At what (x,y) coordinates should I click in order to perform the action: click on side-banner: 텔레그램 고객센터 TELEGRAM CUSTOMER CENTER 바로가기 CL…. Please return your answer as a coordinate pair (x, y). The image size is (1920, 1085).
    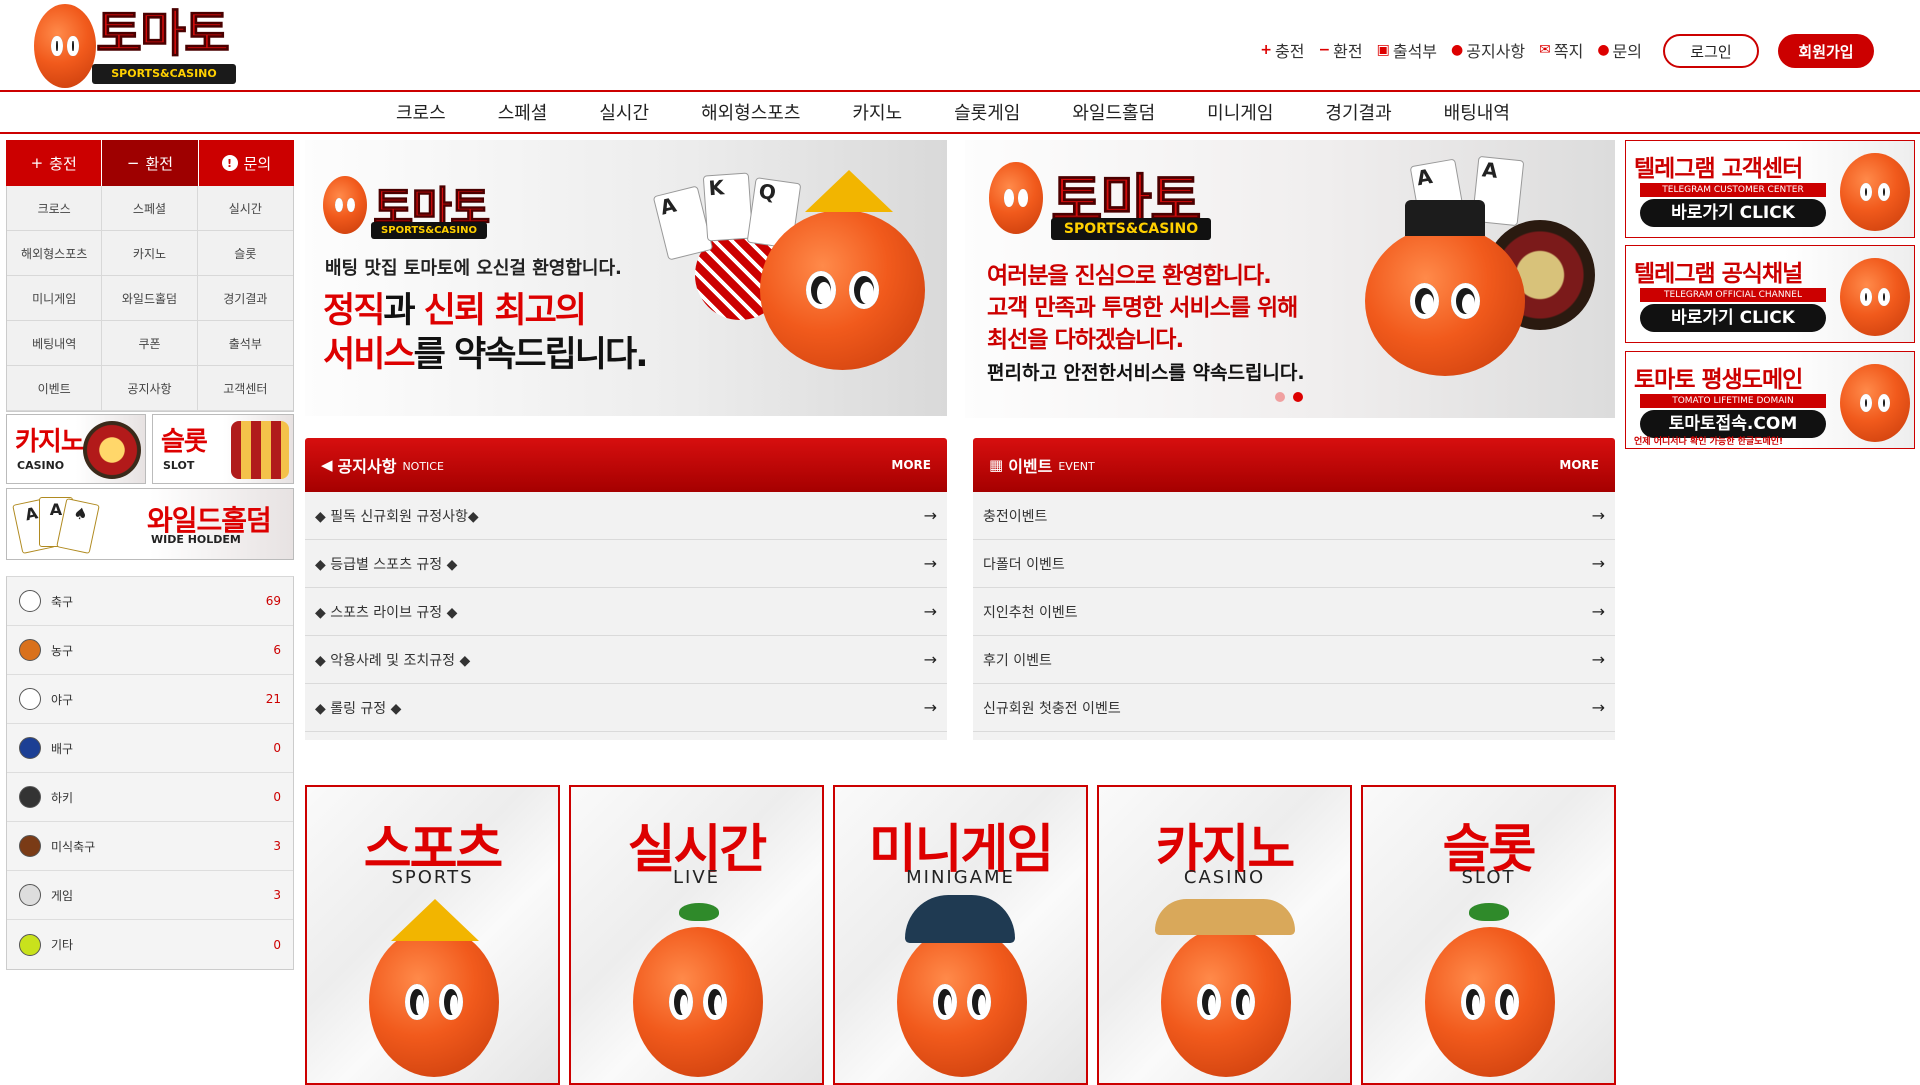
    Looking at the image, I should click on (1770, 189).